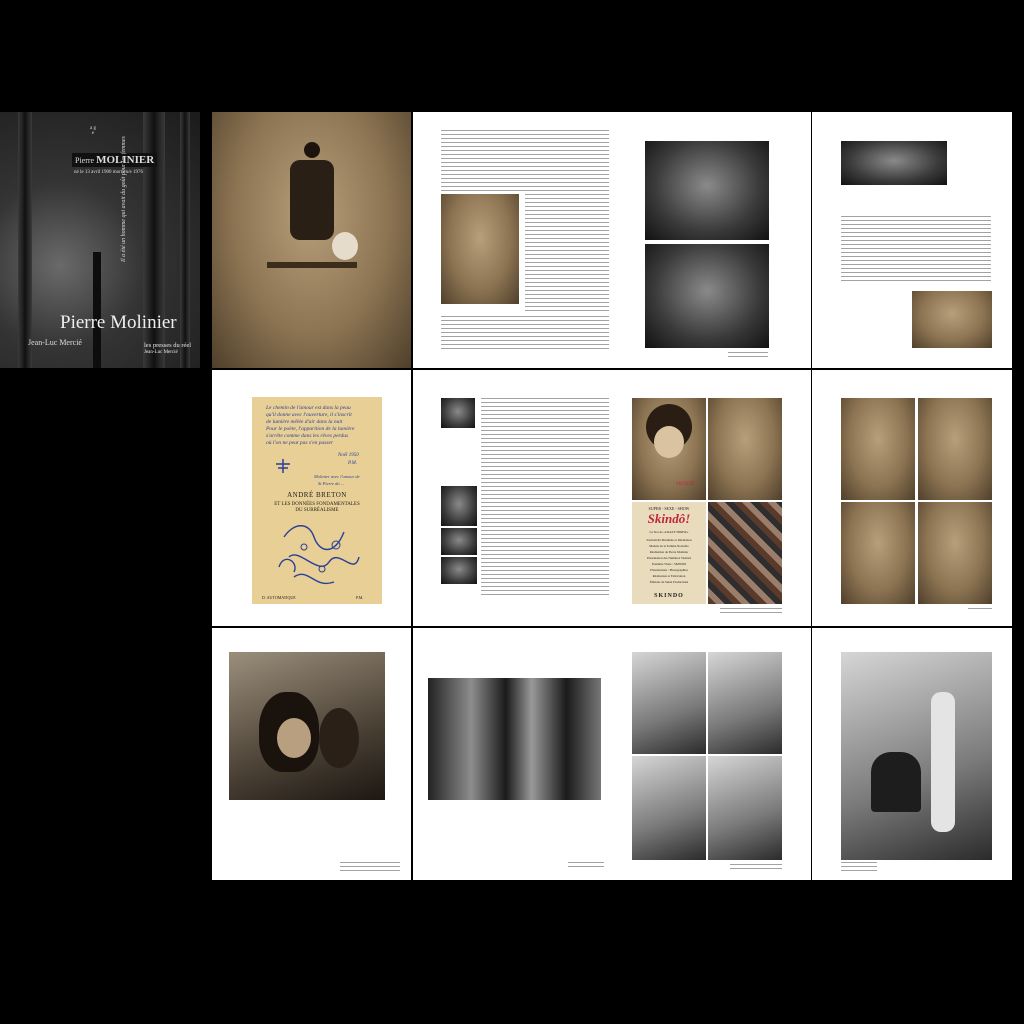  I want to click on photo-signature: SKINDÔ, so click(685, 484).